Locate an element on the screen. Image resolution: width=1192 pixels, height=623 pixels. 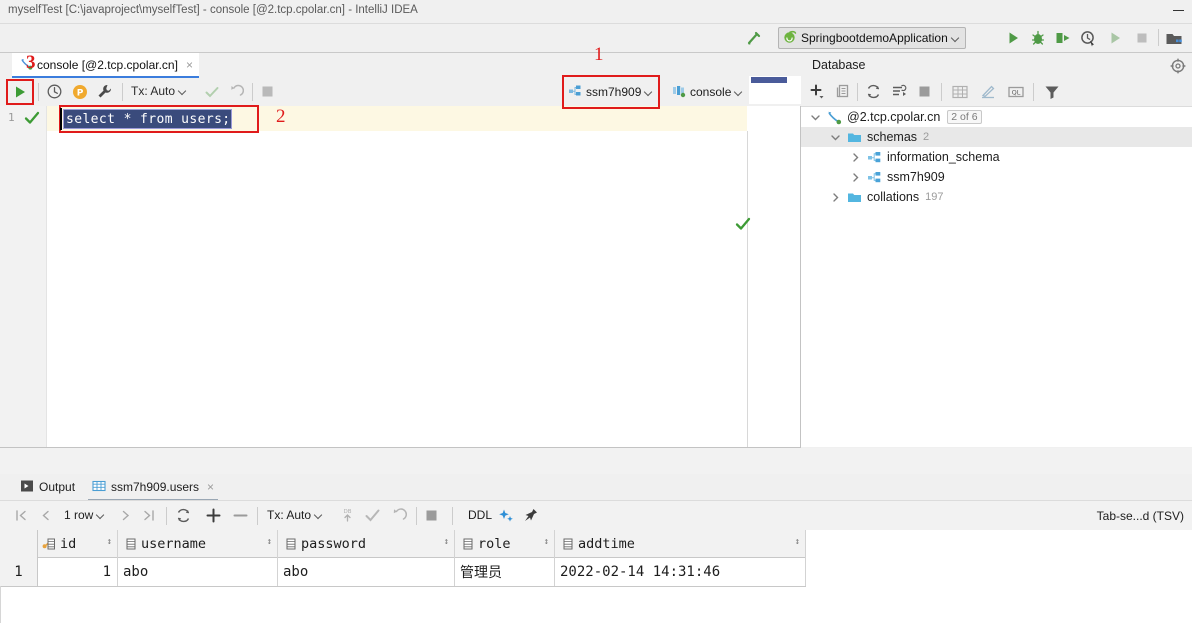
inspection-status-icon is located at coordinates (743, 225).